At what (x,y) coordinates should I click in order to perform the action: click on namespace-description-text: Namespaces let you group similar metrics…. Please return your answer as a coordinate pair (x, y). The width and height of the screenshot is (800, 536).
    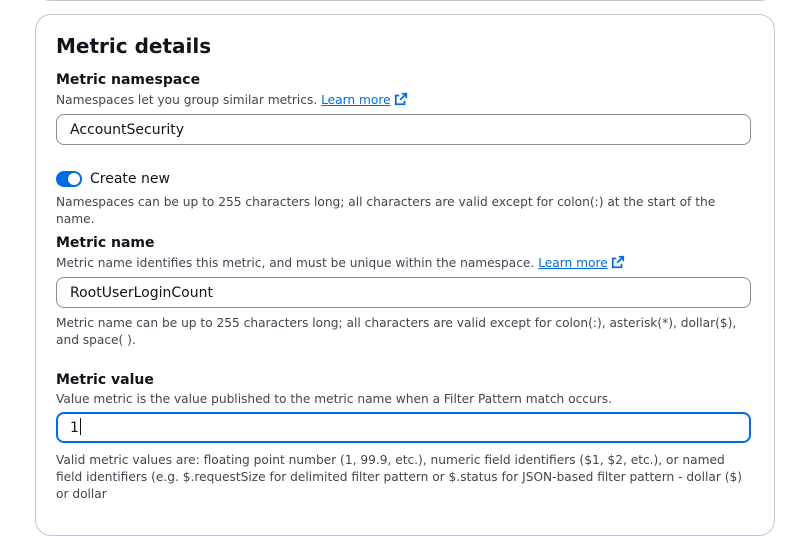
    Looking at the image, I should click on (187, 100).